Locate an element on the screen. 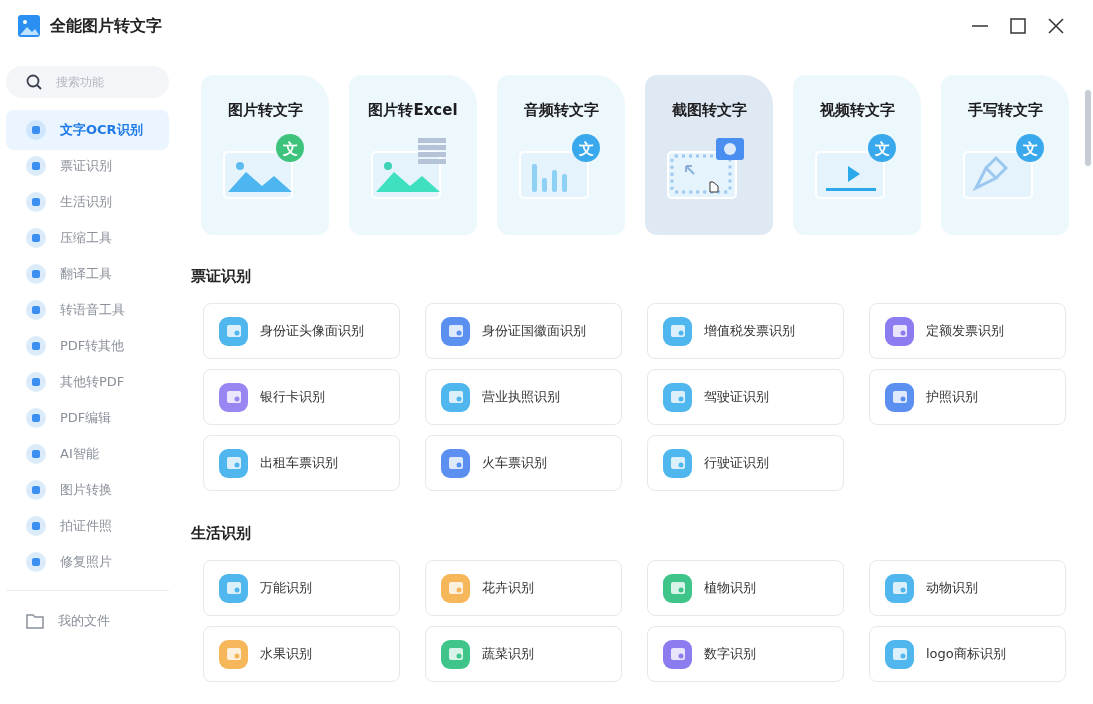  window-title: 全能图片转文字 is located at coordinates (106, 26).